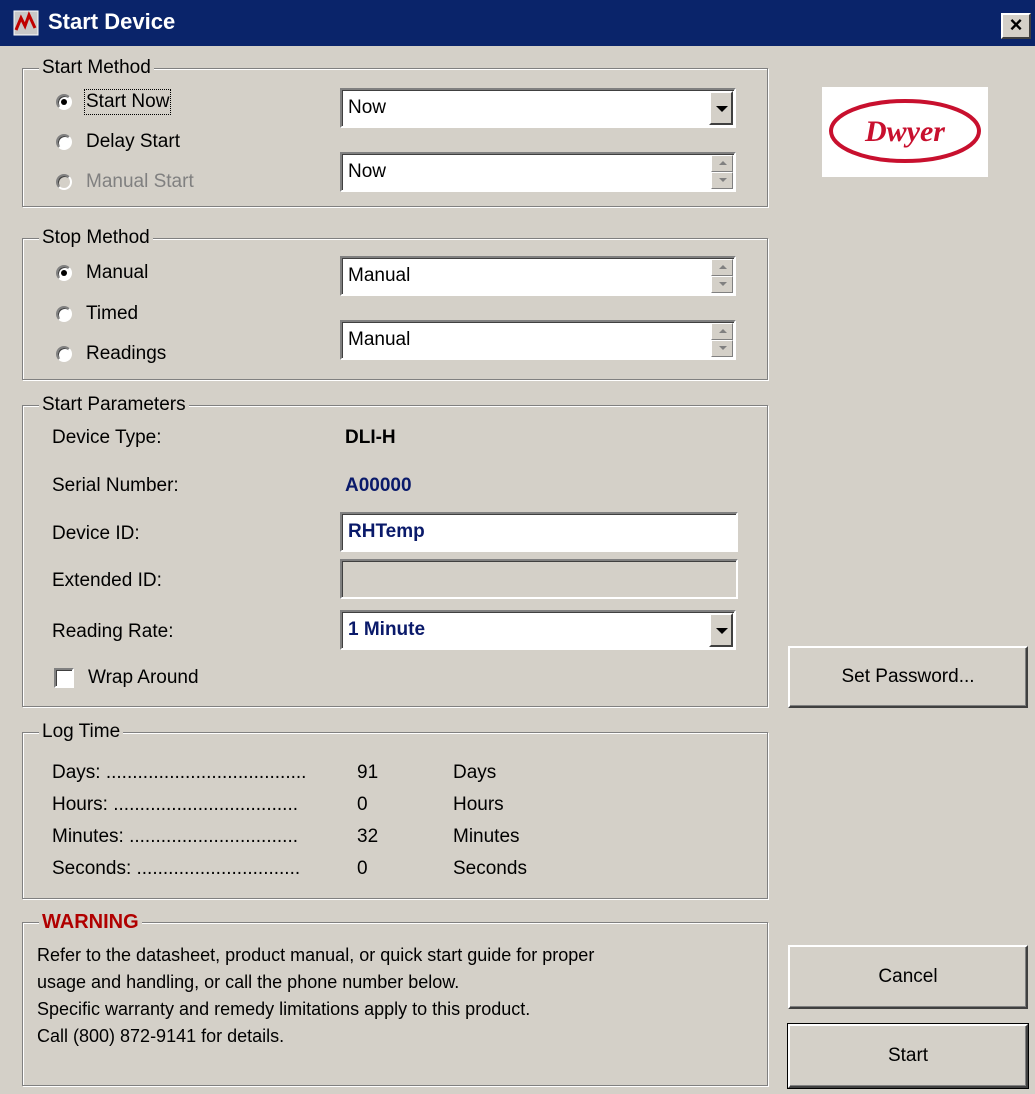  I want to click on stop-method-legend: Stop Method, so click(96, 238).